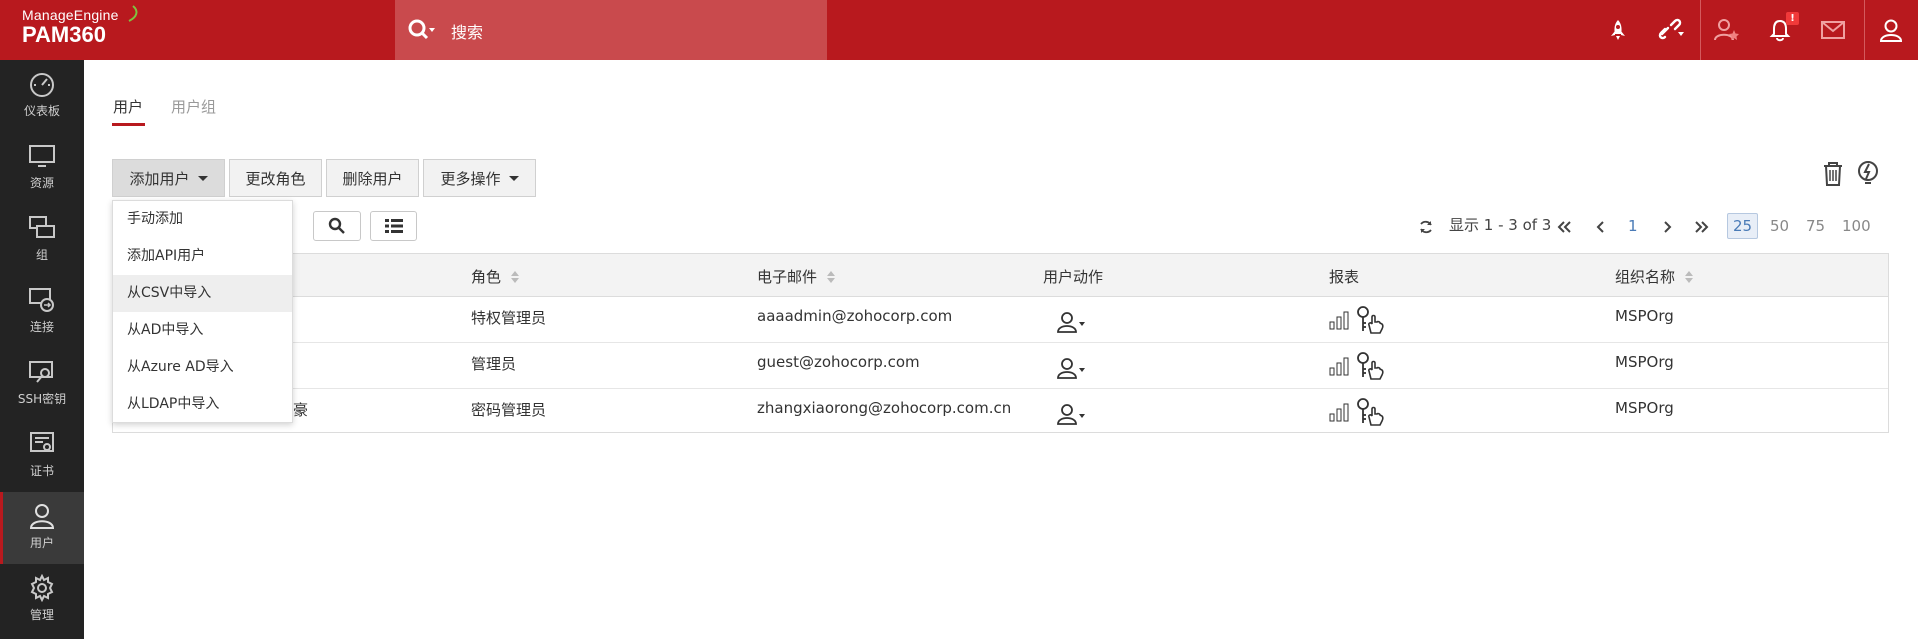 The height and width of the screenshot is (639, 1918). Describe the element at coordinates (1668, 227) in the screenshot. I see `next-page-icon` at that location.